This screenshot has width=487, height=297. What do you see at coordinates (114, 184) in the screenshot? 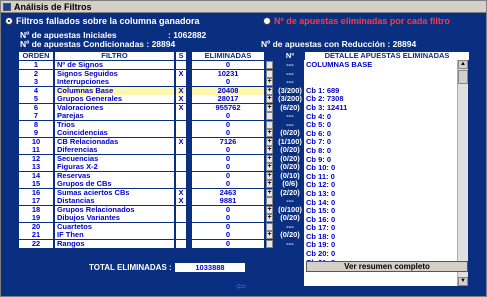
I see `row-filtro: Grupos de CBs` at bounding box center [114, 184].